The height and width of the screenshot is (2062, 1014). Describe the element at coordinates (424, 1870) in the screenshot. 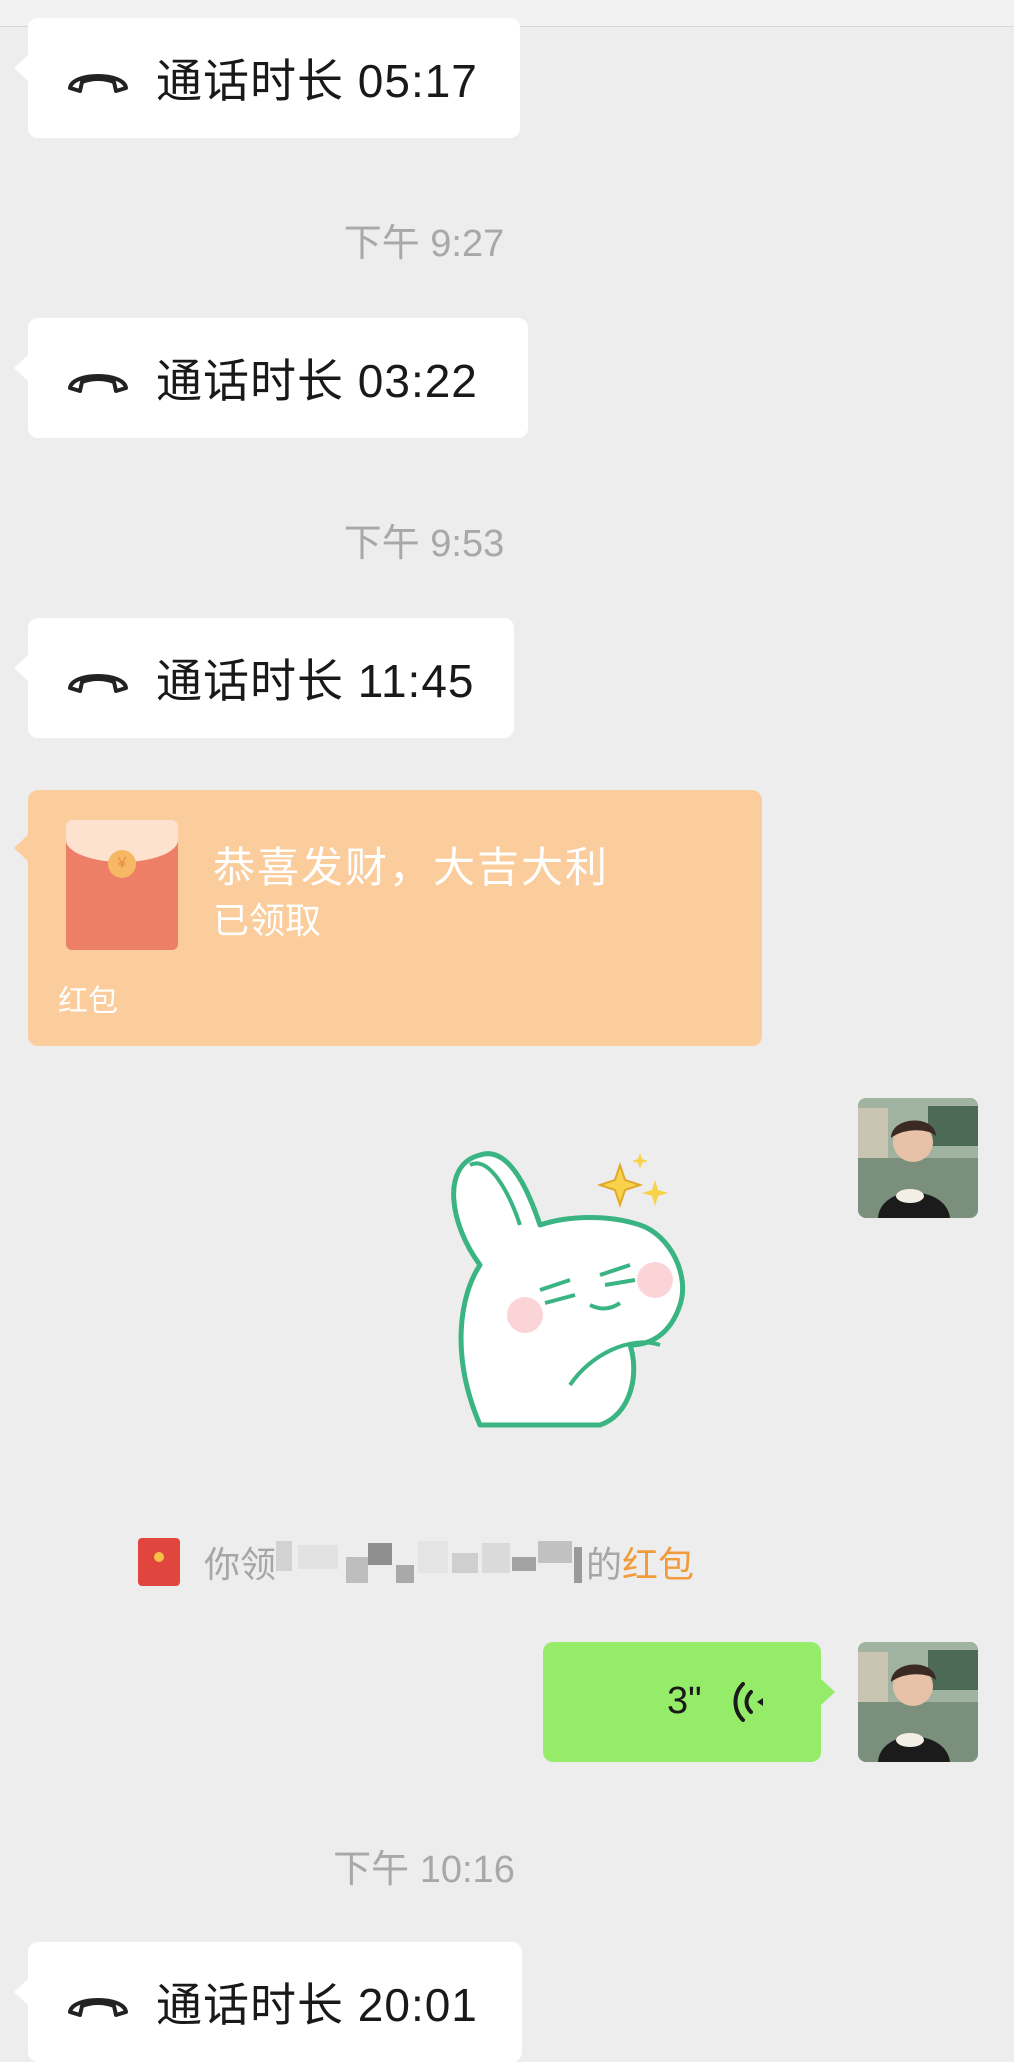

I see `timestamp: 下午 10:16` at that location.